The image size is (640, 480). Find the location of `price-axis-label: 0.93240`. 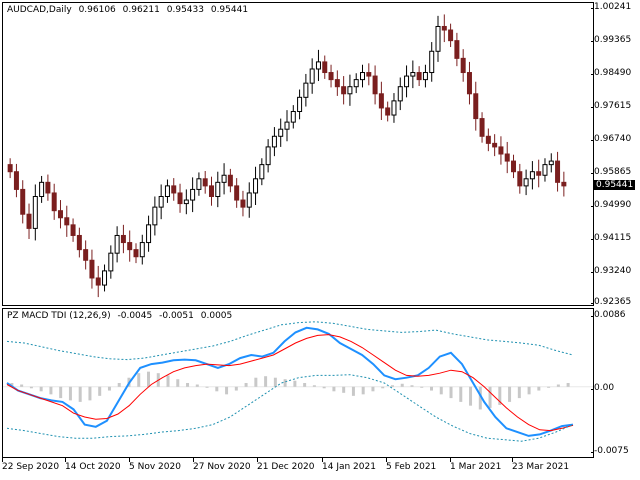

price-axis-label: 0.93240 is located at coordinates (611, 271).